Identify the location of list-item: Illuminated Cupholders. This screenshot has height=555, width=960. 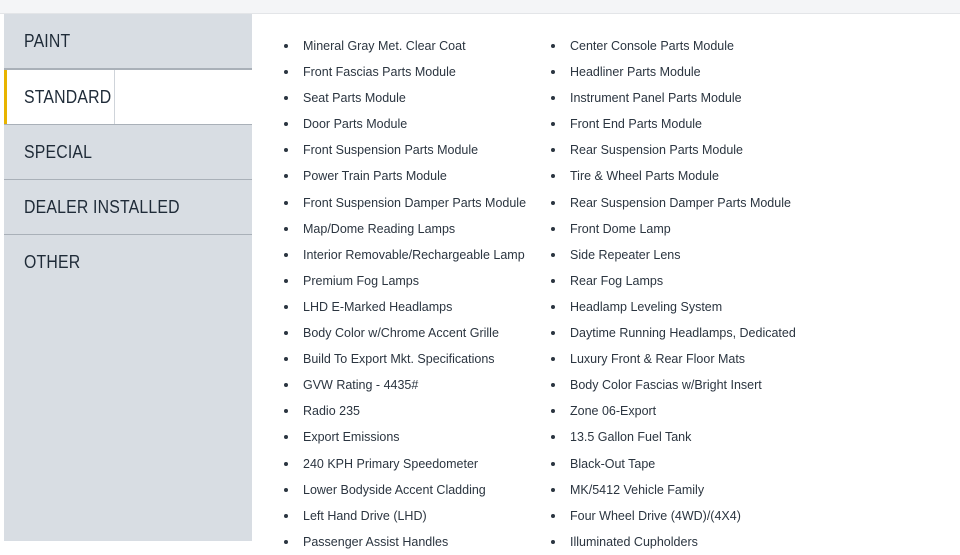
(673, 542).